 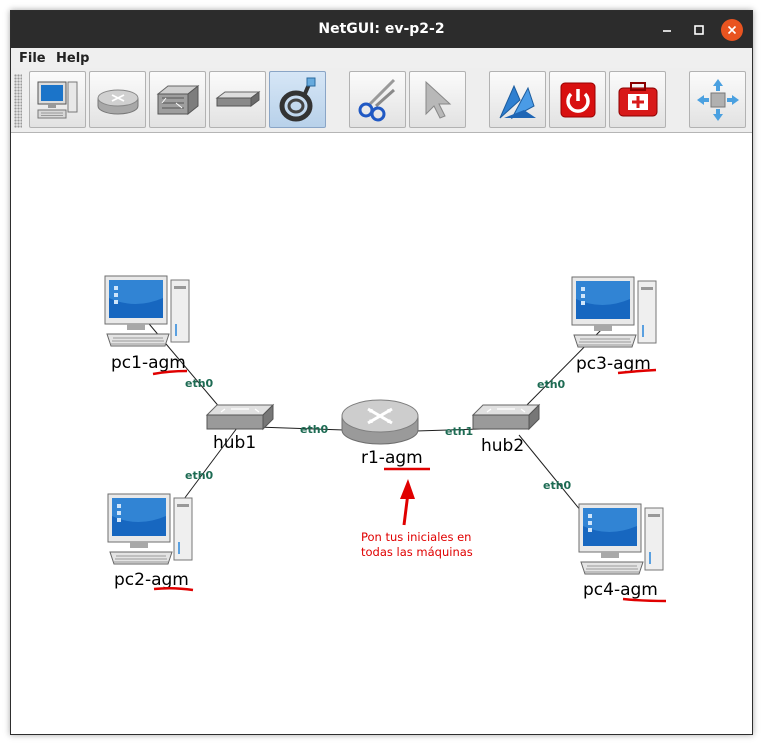 What do you see at coordinates (506, 417) in the screenshot?
I see `node-hub2` at bounding box center [506, 417].